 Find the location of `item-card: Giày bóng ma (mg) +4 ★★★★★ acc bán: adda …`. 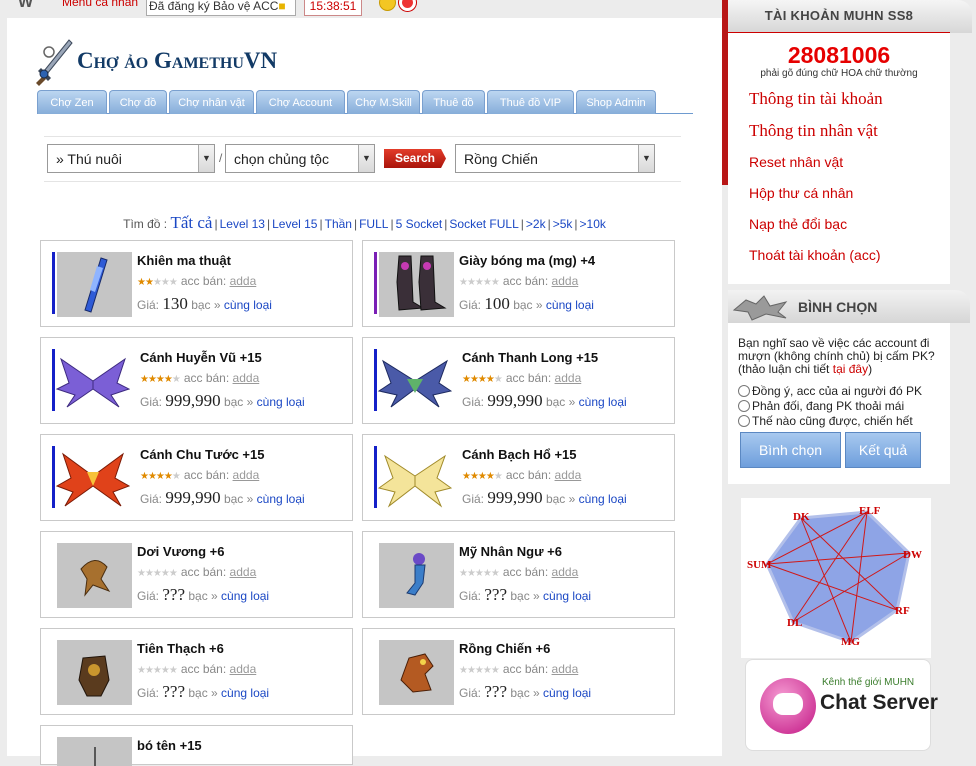

item-card: Giày bóng ma (mg) +4 ★★★★★ acc bán: adda … is located at coordinates (518, 283).